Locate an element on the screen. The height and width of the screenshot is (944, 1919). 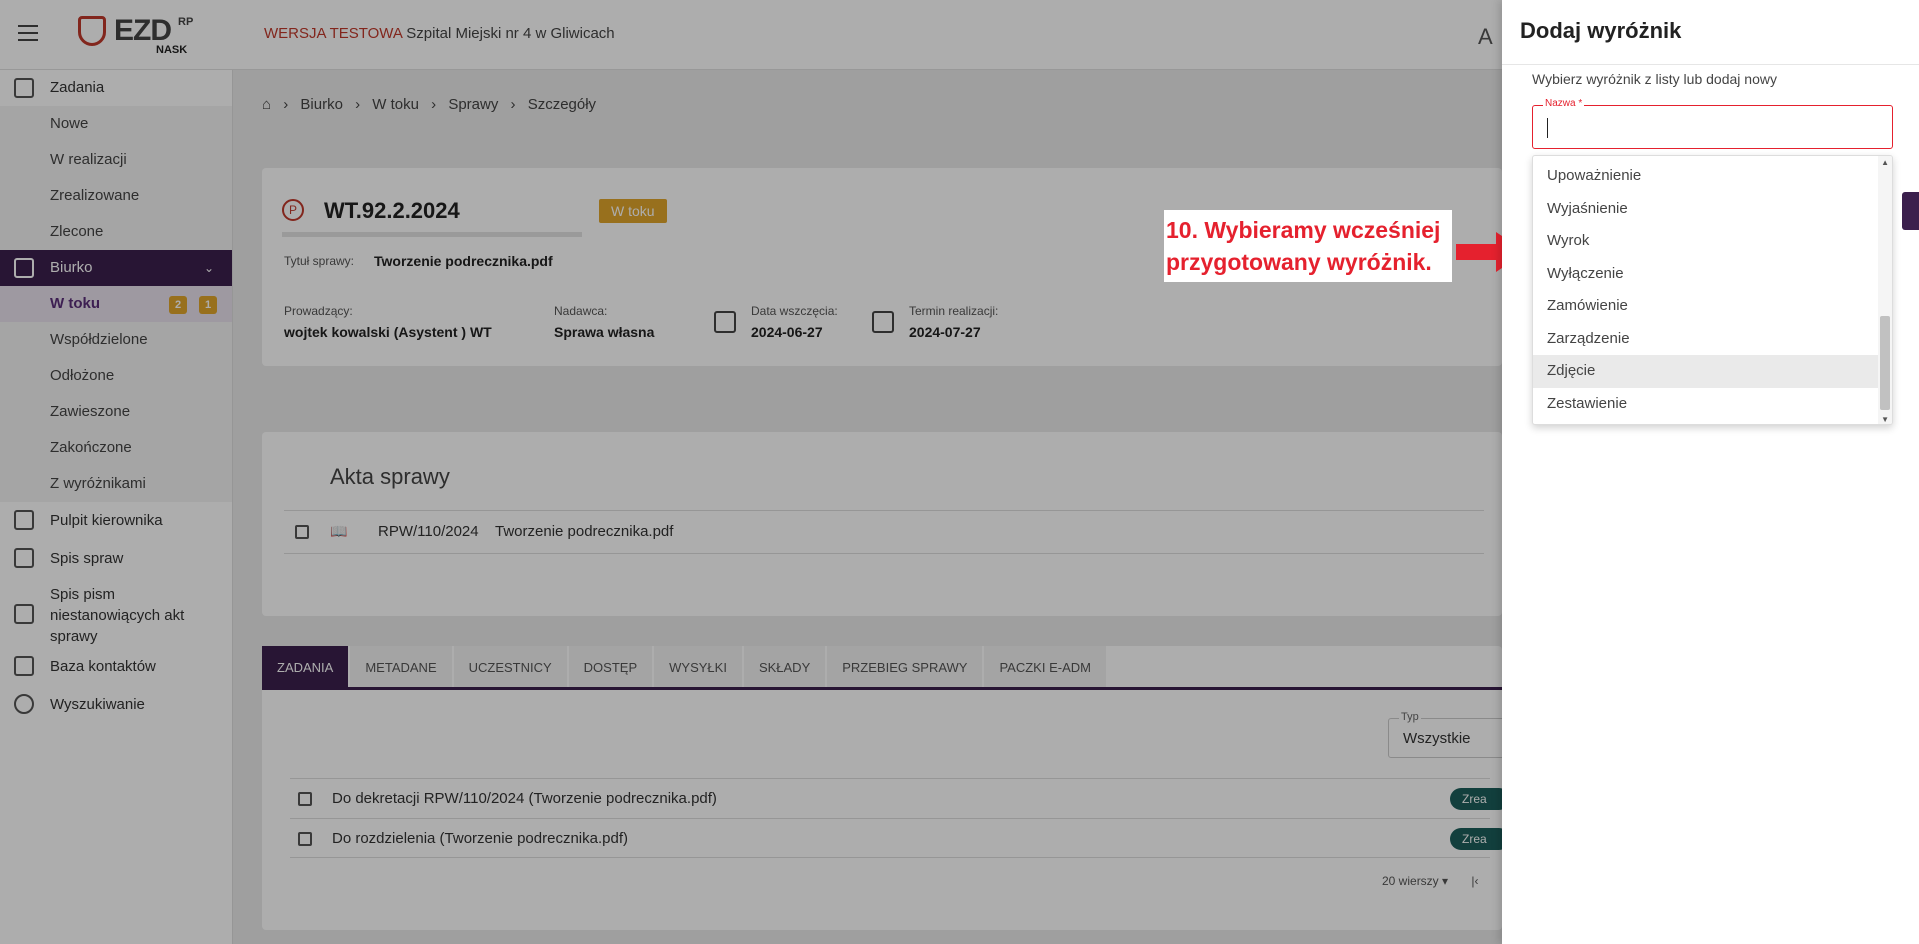
callout-line: przygotowany wyróżnik. is located at coordinates (1299, 262).